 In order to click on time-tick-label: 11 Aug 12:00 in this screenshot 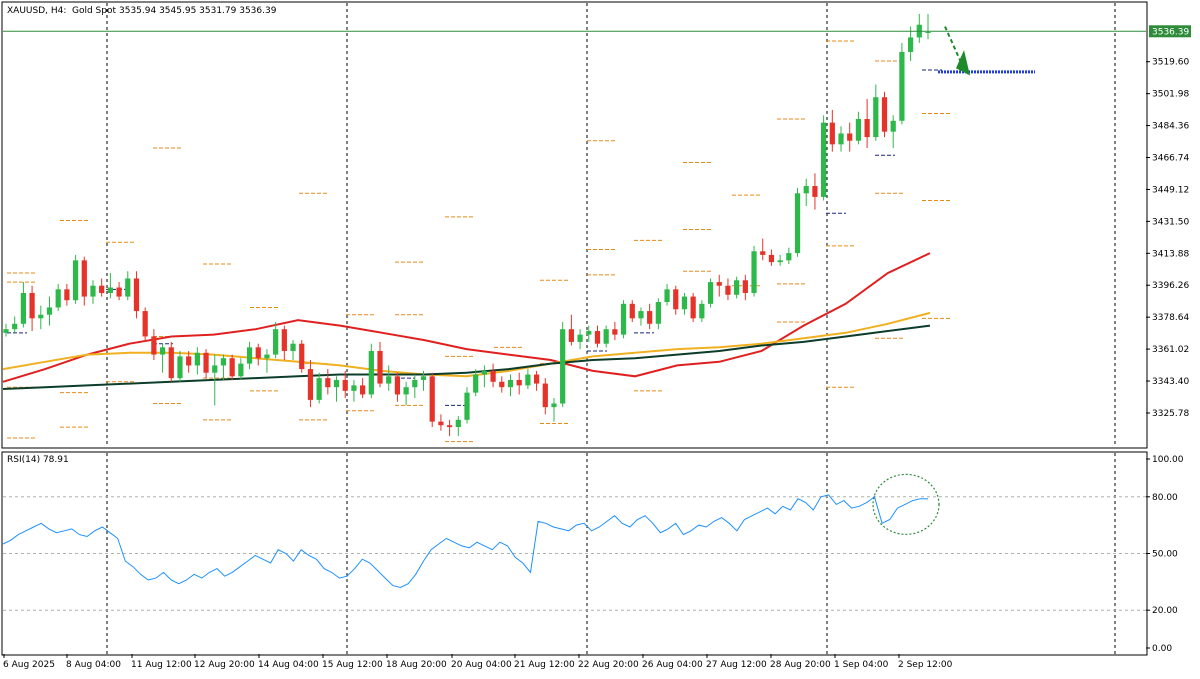, I will do `click(161, 665)`.